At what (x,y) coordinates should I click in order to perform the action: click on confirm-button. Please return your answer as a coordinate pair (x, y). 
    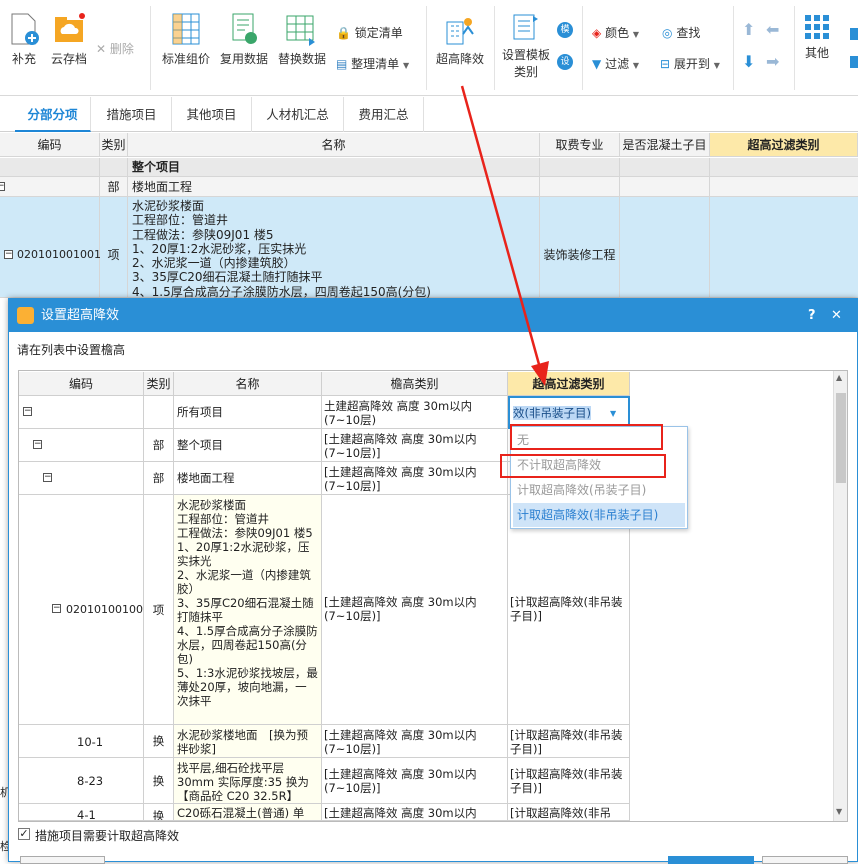
    Looking at the image, I should click on (711, 860).